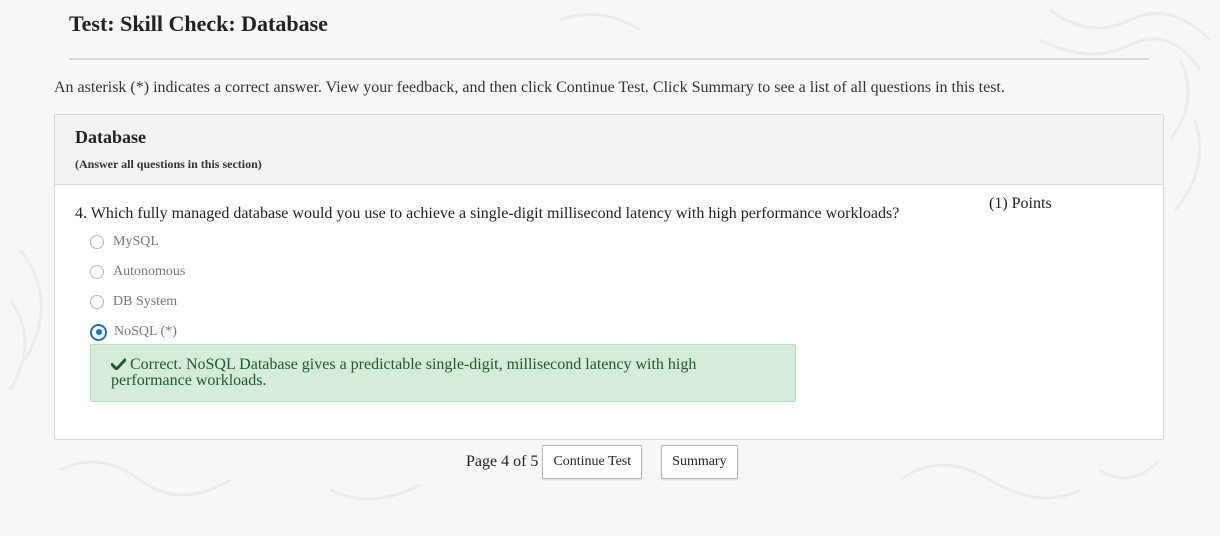  I want to click on answer-option-nosql: NoSQL (*), so click(133, 332).